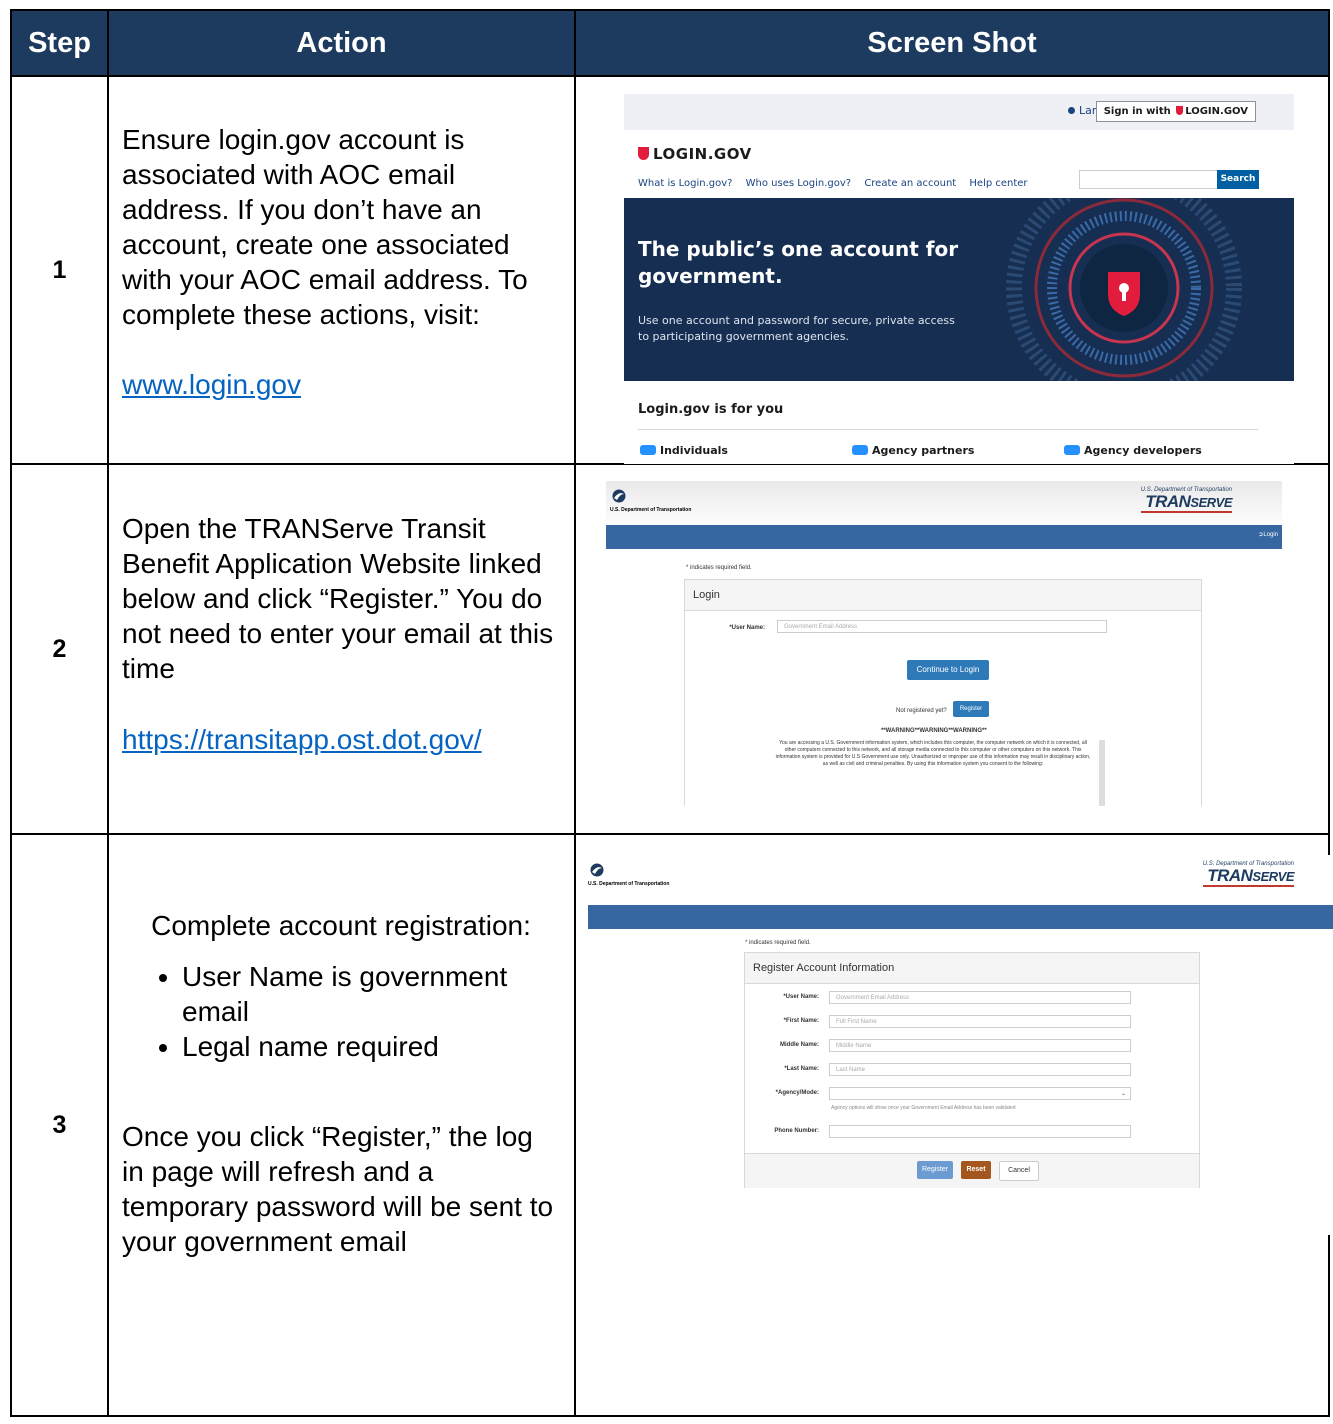  What do you see at coordinates (998, 183) in the screenshot?
I see `nav-help-center: Help center` at bounding box center [998, 183].